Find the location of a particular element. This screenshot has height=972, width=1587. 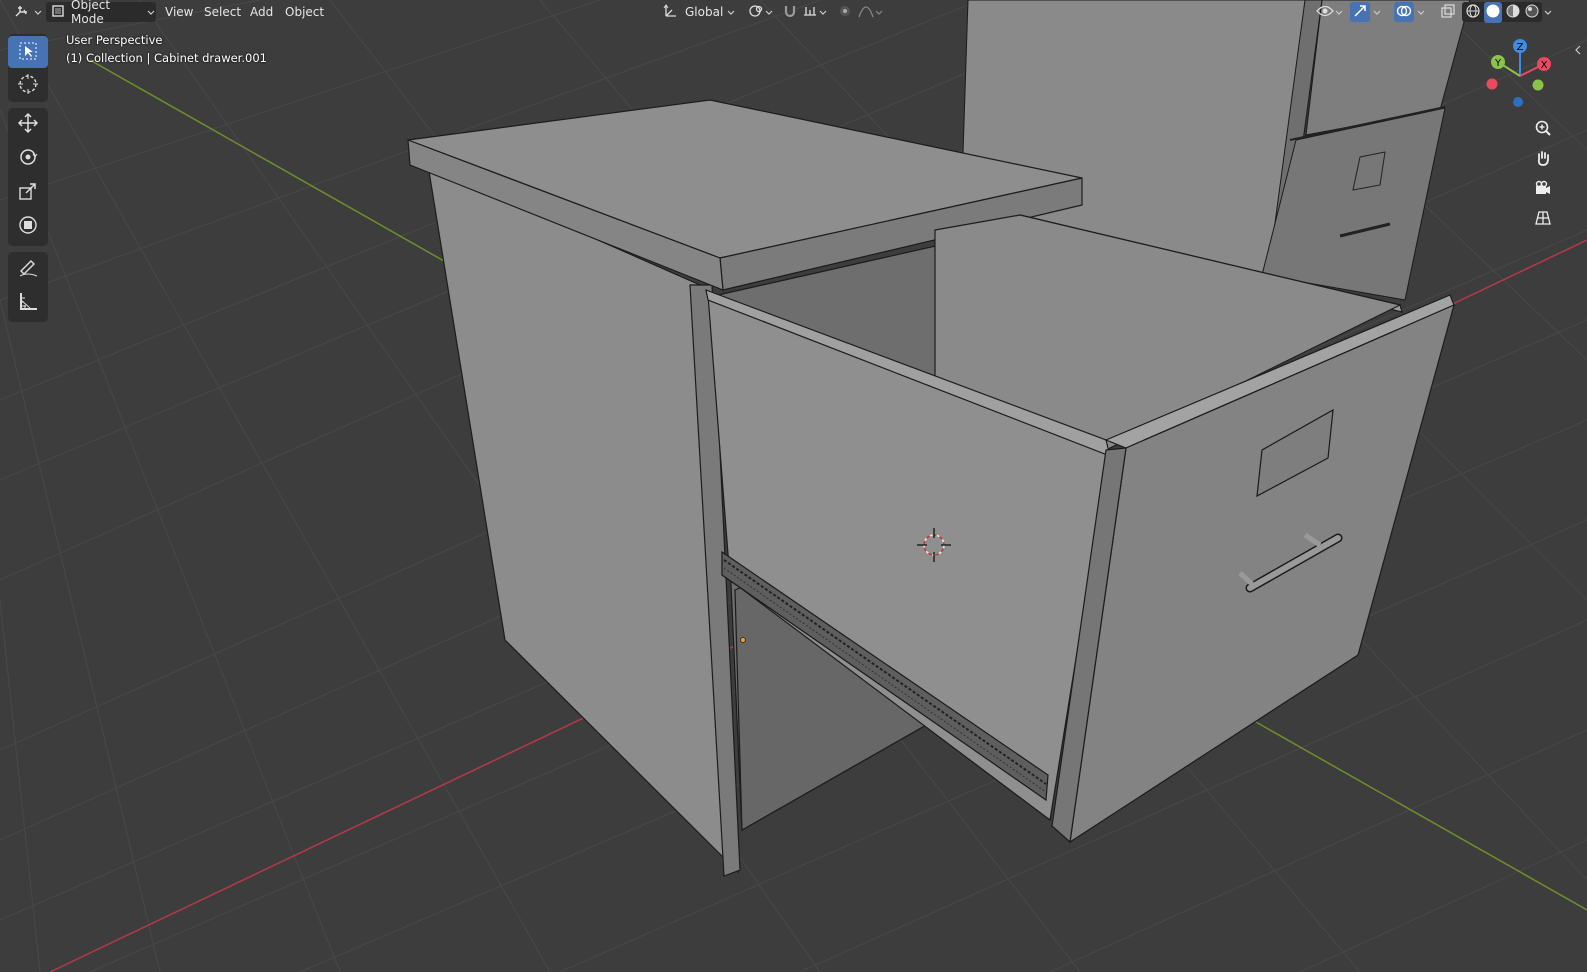

menu-object: Object is located at coordinates (304, 12).